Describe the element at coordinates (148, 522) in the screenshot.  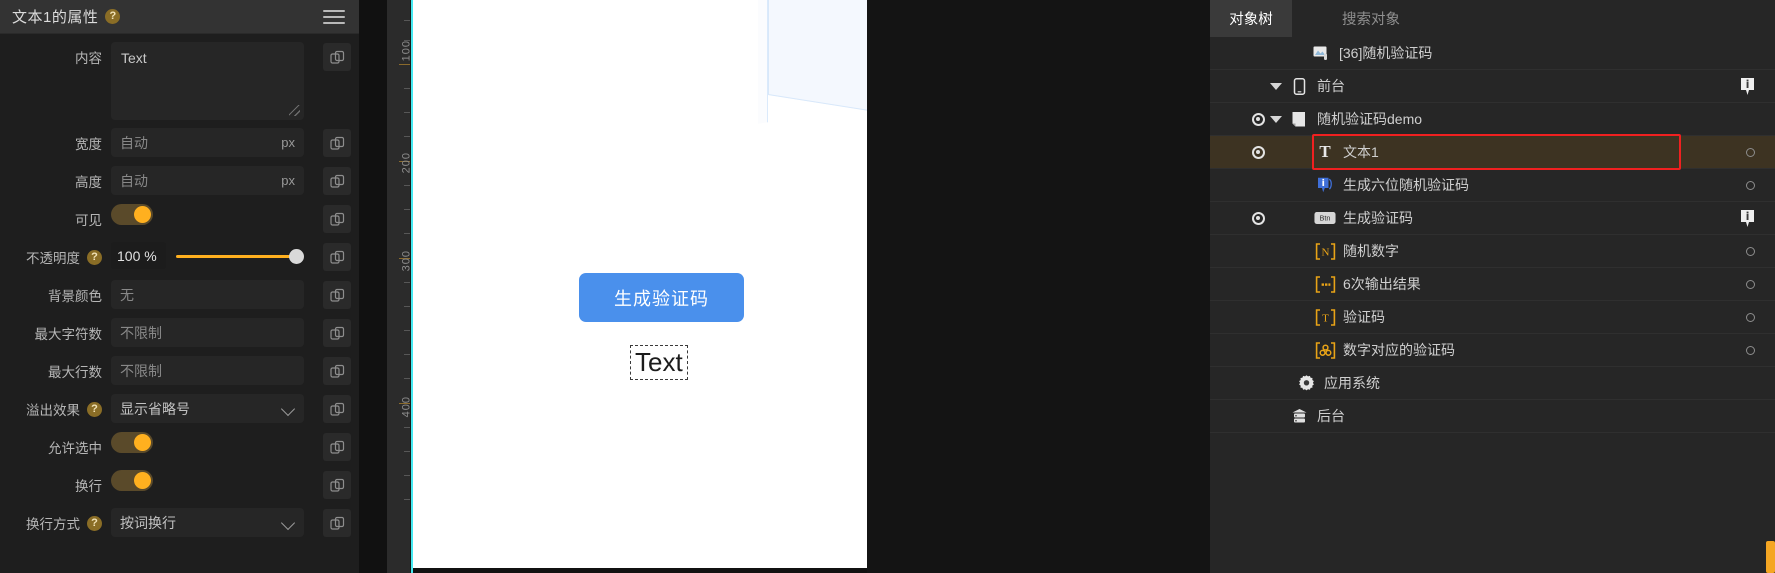
I see `wrap-mode-value: 按词换行` at that location.